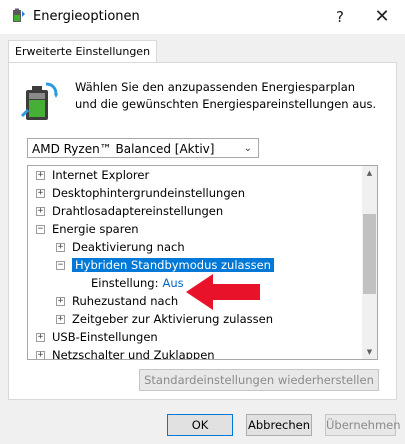 This screenshot has width=405, height=444. I want to click on tree-item-label: USB-Einstellungen, so click(105, 337).